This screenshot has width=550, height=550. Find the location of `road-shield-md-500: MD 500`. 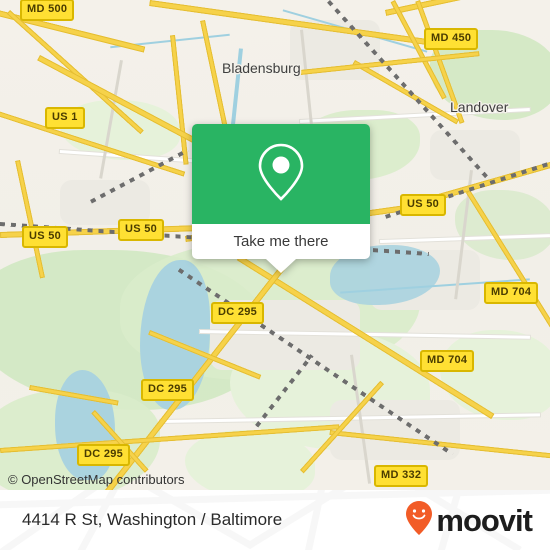

road-shield-md-500: MD 500 is located at coordinates (47, 10).